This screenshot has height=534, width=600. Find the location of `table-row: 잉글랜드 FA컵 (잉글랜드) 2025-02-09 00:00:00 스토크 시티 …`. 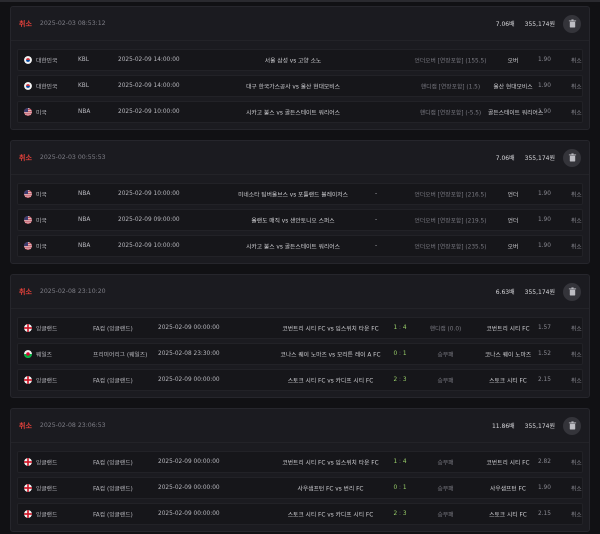

table-row: 잉글랜드 FA컵 (잉글랜드) 2025-02-09 00:00:00 스토크 시티 … is located at coordinates (300, 380).